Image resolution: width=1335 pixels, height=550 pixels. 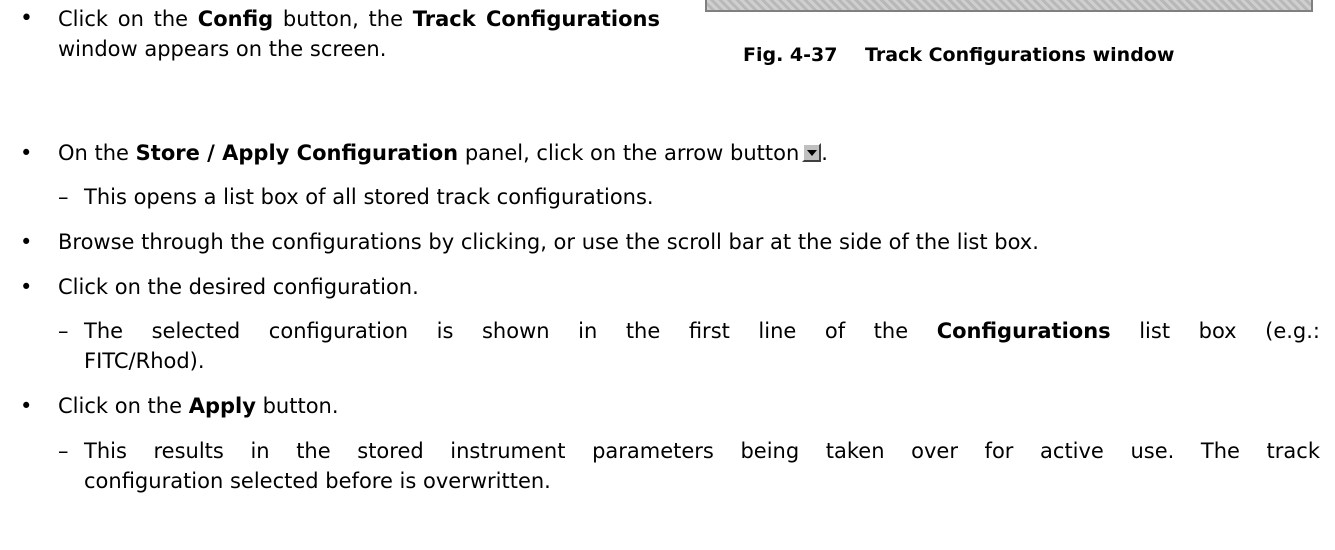 What do you see at coordinates (536, 19) in the screenshot?
I see `track-configurations-term: Track Configurations` at bounding box center [536, 19].